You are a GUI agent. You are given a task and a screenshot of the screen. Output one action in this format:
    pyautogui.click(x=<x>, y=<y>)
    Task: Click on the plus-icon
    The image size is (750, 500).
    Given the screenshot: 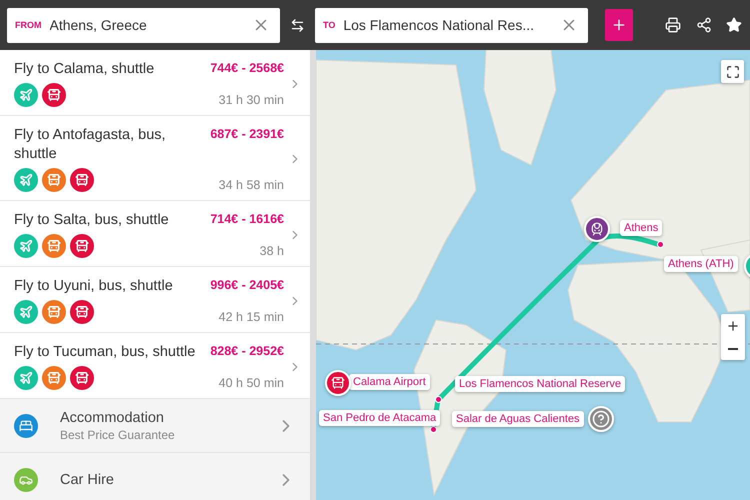 What is the action you would take?
    pyautogui.click(x=733, y=325)
    